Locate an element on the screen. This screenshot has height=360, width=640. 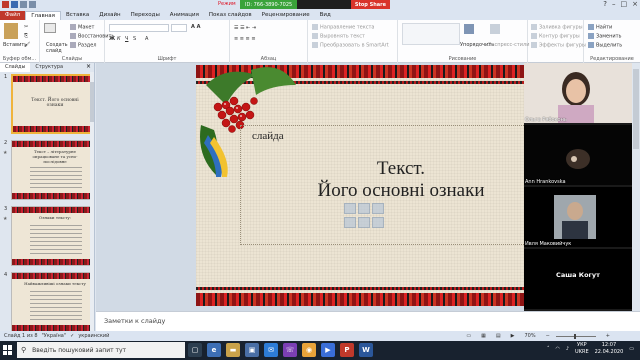
tab-file: Файл is located at coordinates (13, 15).